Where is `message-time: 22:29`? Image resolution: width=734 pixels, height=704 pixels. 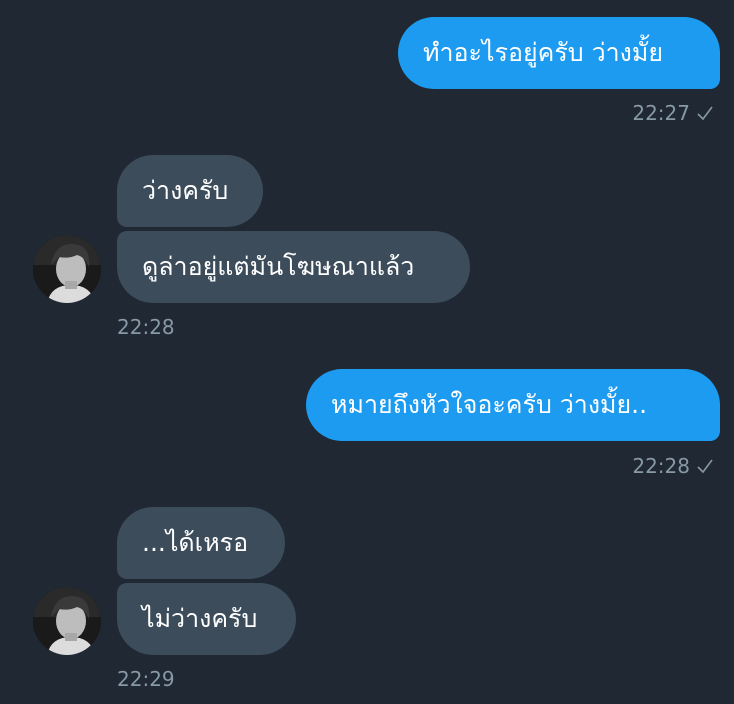 message-time: 22:29 is located at coordinates (146, 679).